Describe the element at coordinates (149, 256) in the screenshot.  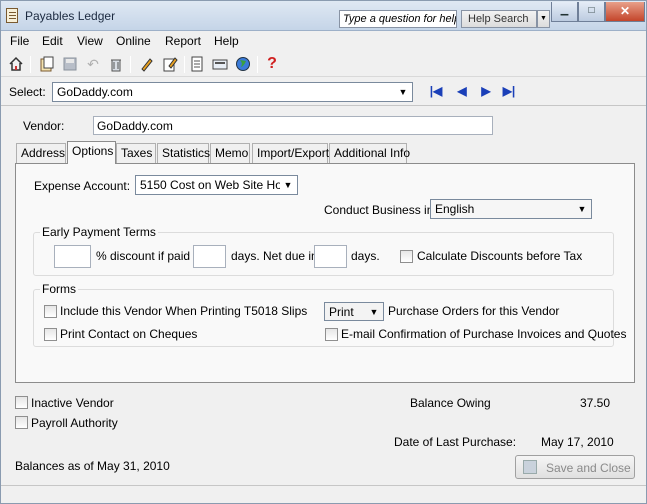
I see `discount-label: % discount if paid in` at that location.